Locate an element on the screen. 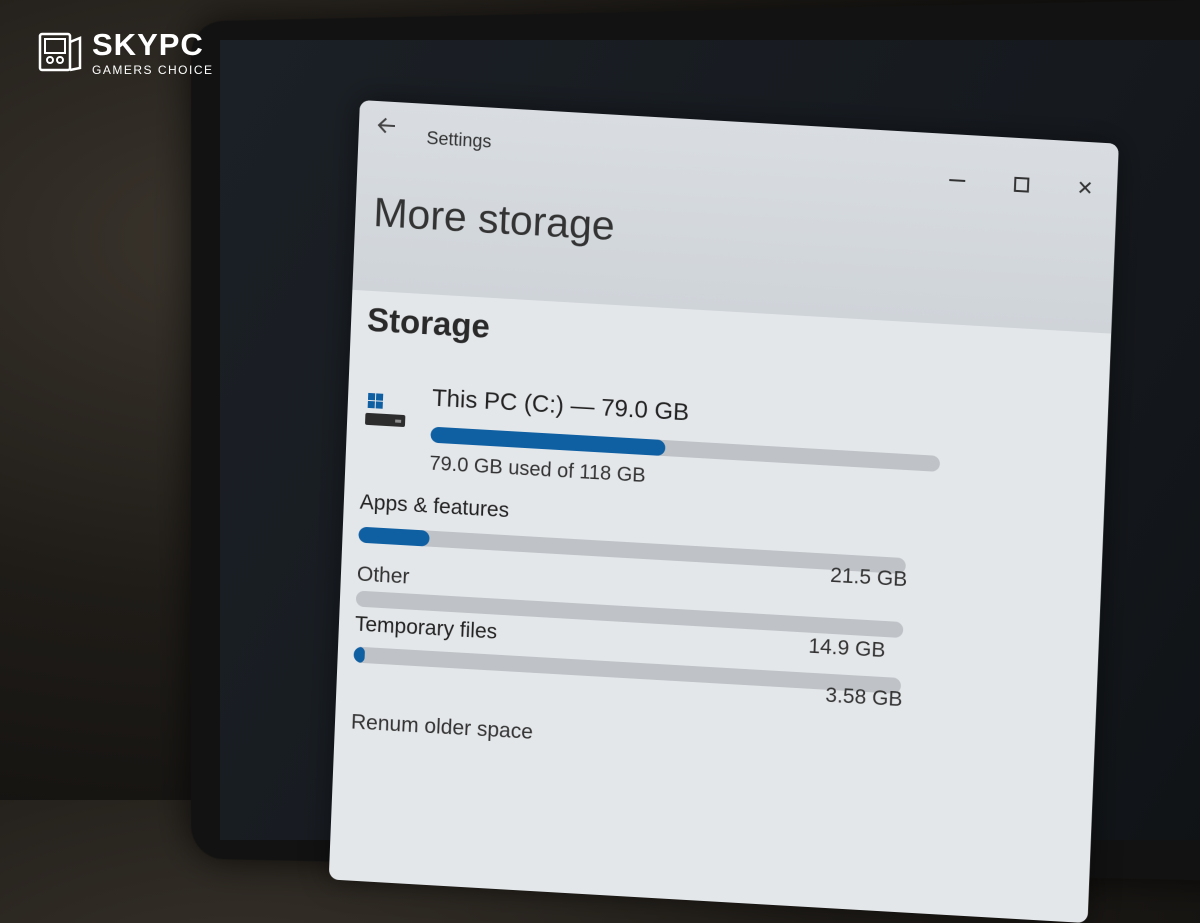 The image size is (1200, 923). minimize-button is located at coordinates (957, 180).